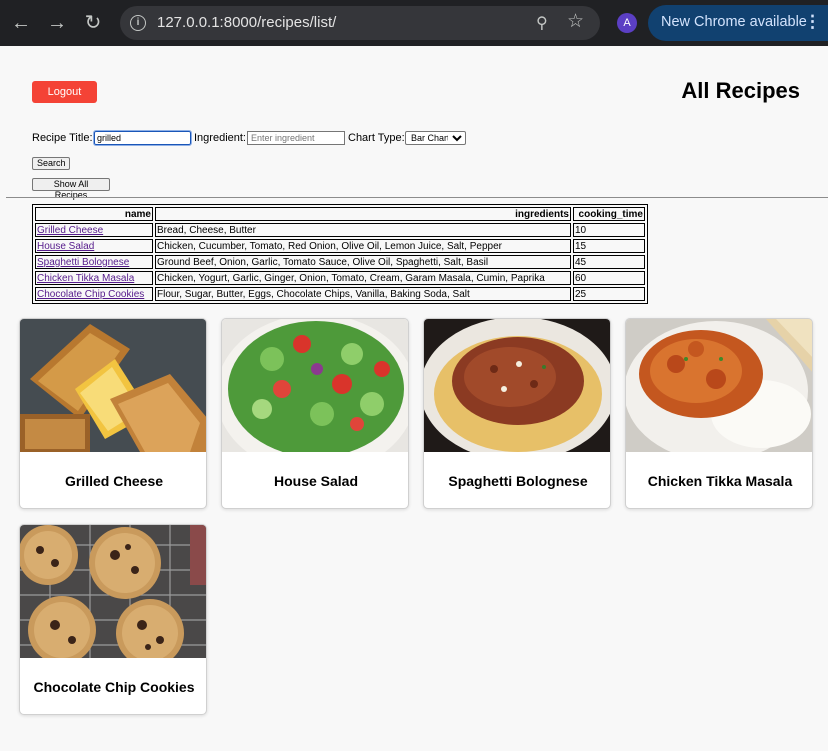  I want to click on recipe-card: Chocolate Chip Cookies, so click(113, 619).